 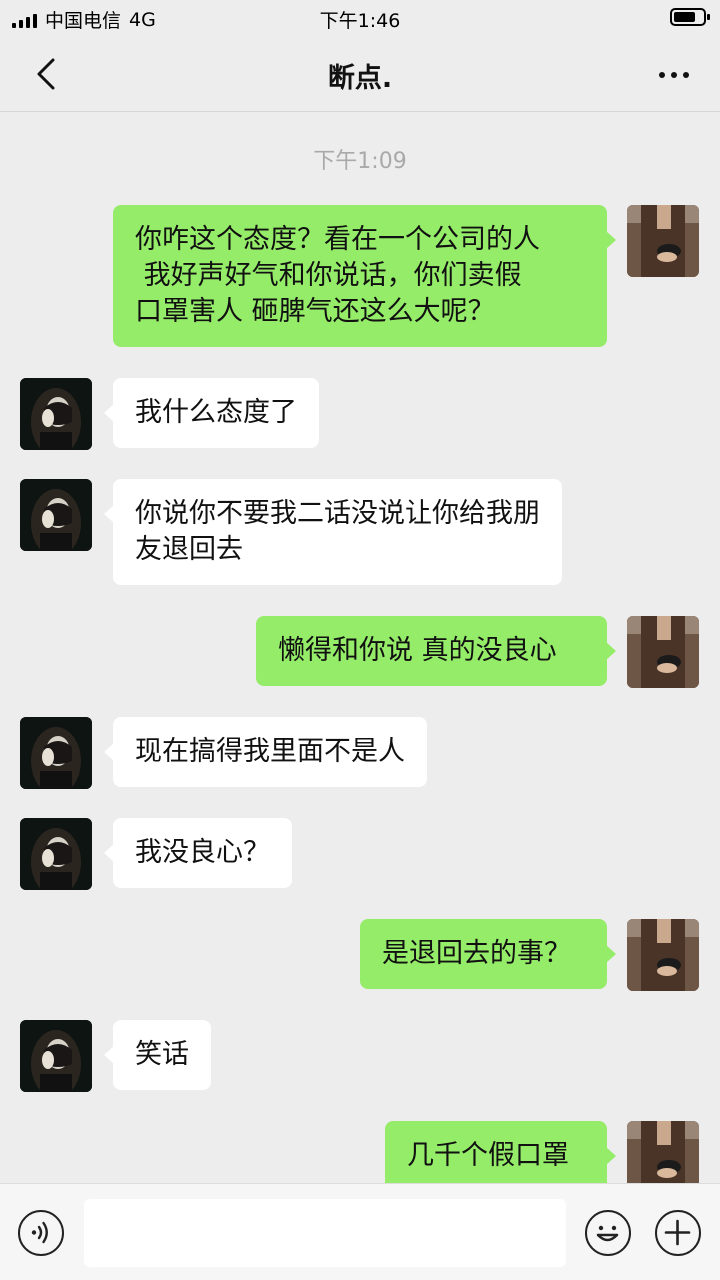 I want to click on nav-bar: 断点., so click(x=360, y=73).